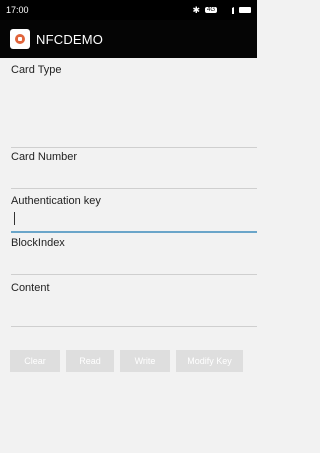 The width and height of the screenshot is (320, 453). I want to click on app-logo-icon, so click(20, 39).